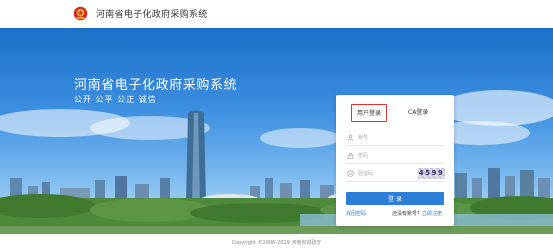  What do you see at coordinates (369, 113) in the screenshot?
I see `tab-user-login: 用户登录` at bounding box center [369, 113].